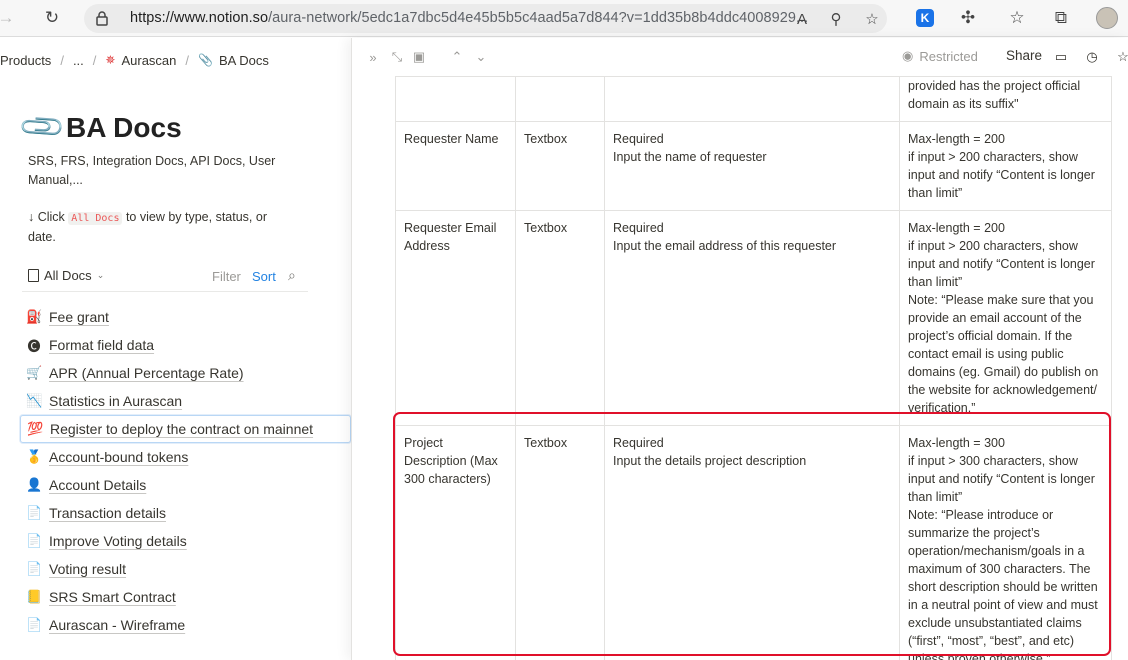 This screenshot has width=1128, height=660. I want to click on comment-icon: ▭, so click(1061, 57).